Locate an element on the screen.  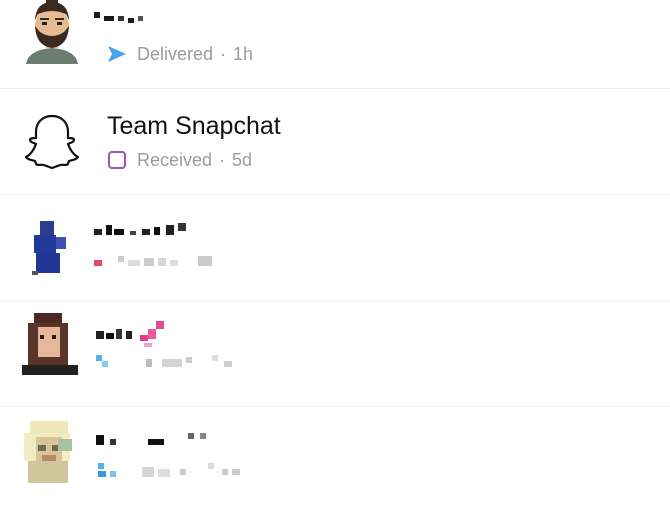
status-text: Received is located at coordinates (175, 159).